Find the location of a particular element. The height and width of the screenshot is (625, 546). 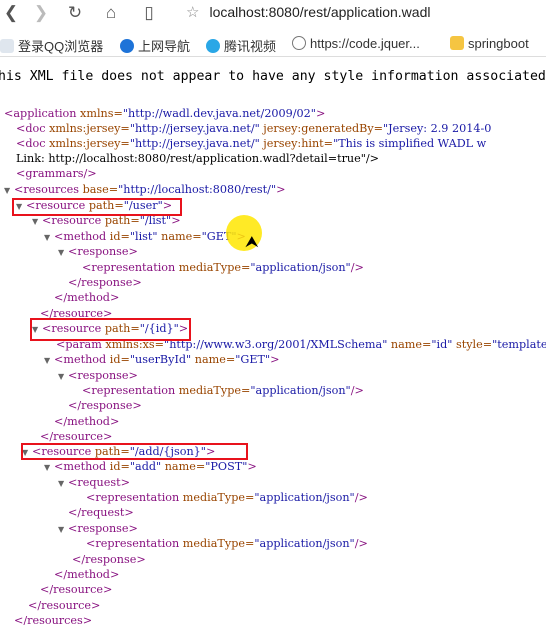

back-icon: ❮ is located at coordinates (11, 13).